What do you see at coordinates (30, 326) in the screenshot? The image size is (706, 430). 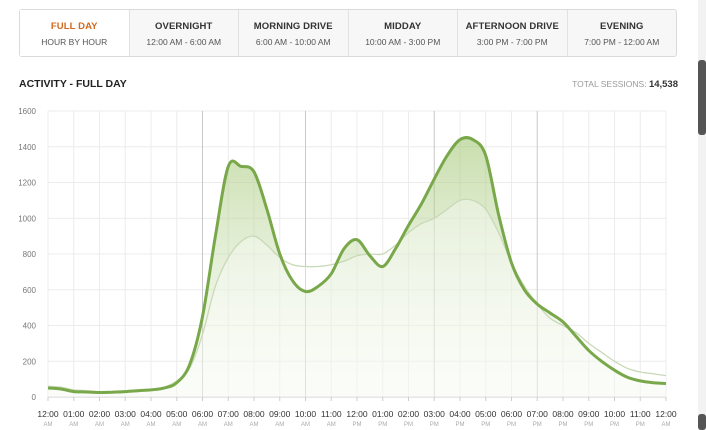 I see `y-tick-label: 400` at bounding box center [30, 326].